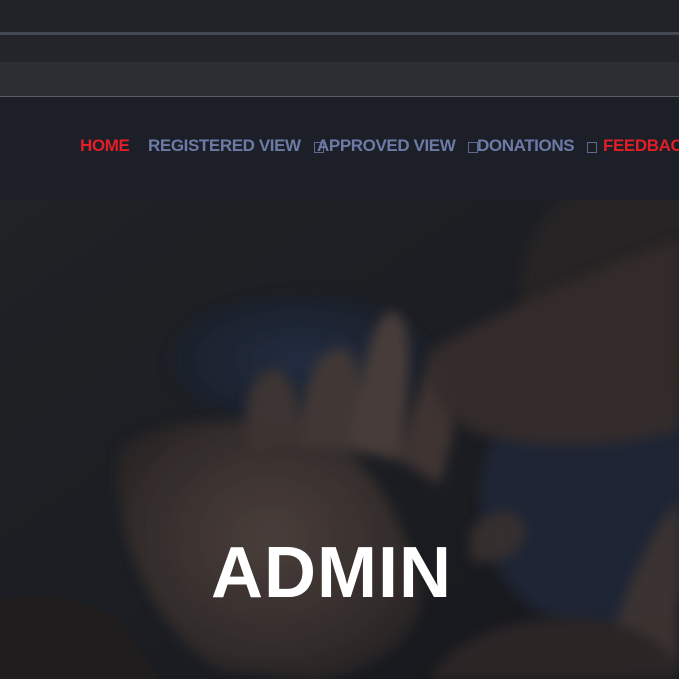  I want to click on nav-item-feedback: FEEDBACK, so click(641, 146).